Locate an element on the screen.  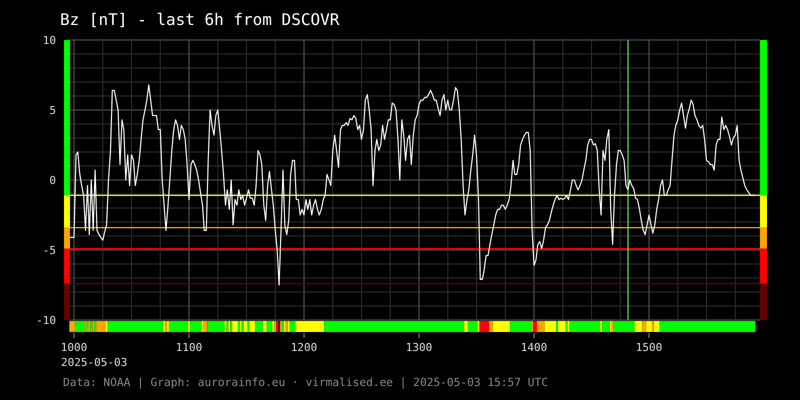
x-tick-label: 1500 is located at coordinates (649, 347).